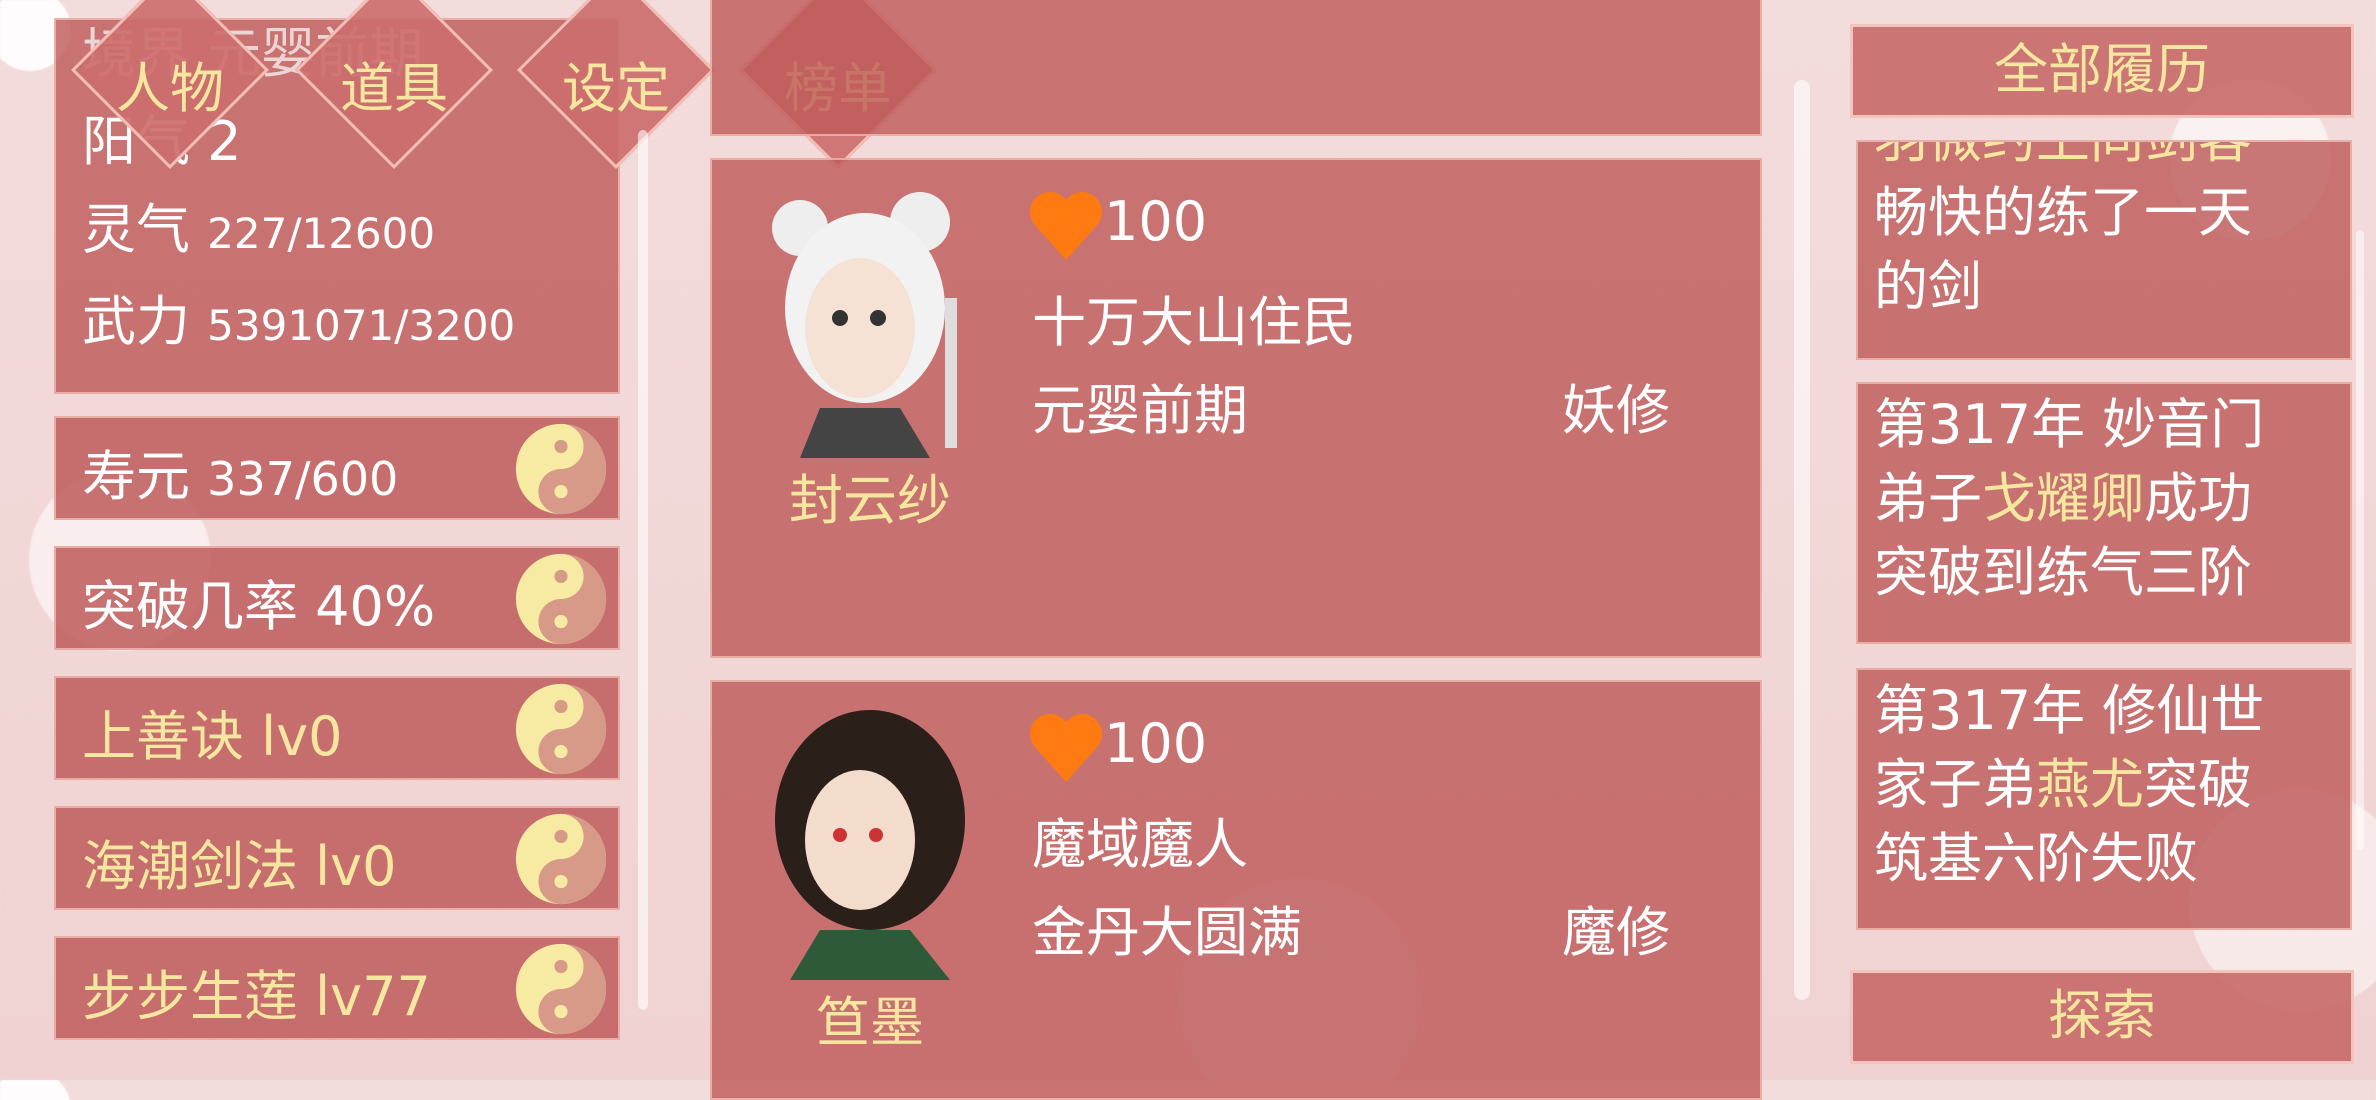  What do you see at coordinates (239, 866) in the screenshot?
I see `skill-label: 海潮剑法 lv0` at bounding box center [239, 866].